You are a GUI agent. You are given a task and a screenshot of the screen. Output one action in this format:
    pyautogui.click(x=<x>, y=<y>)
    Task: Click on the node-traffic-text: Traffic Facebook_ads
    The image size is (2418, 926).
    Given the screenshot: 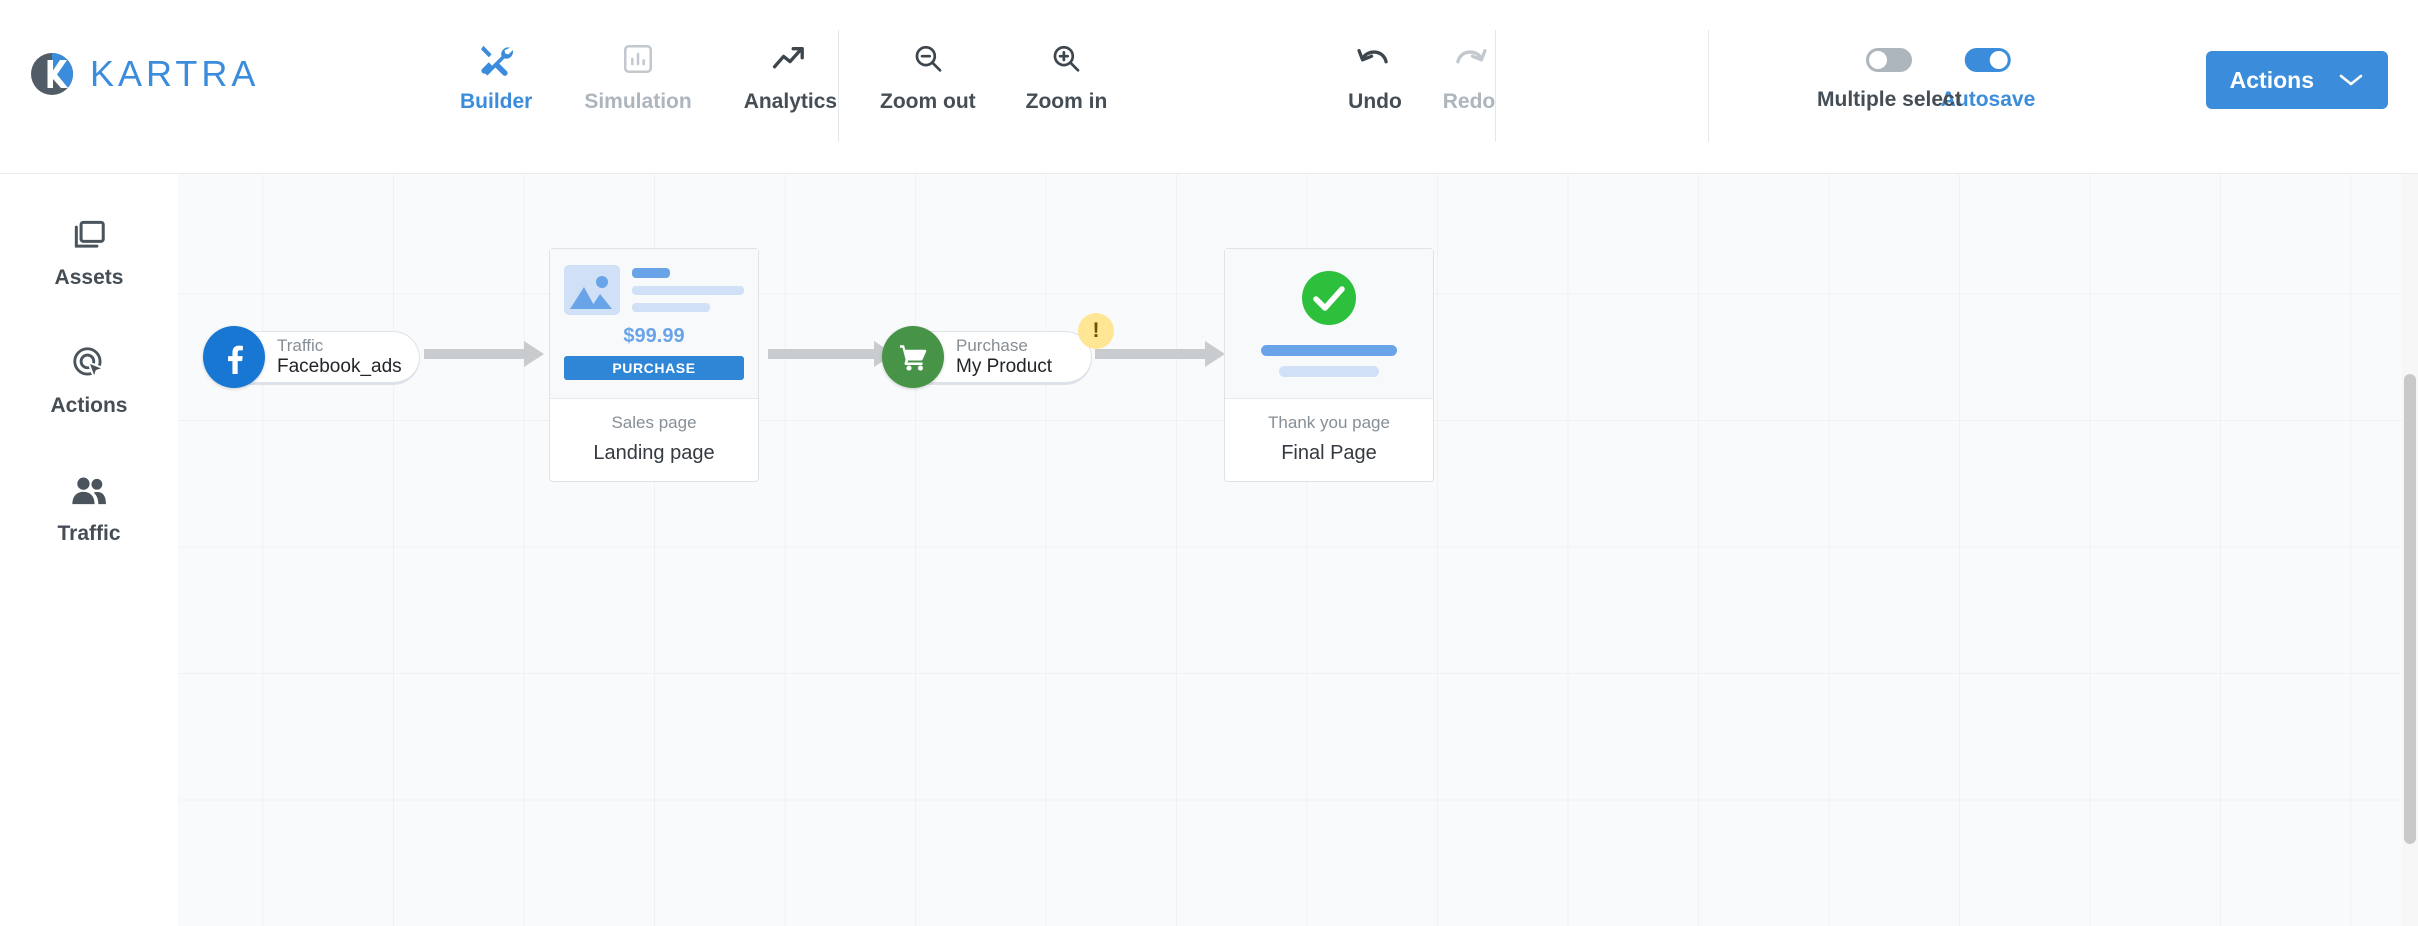 What is the action you would take?
    pyautogui.click(x=339, y=356)
    